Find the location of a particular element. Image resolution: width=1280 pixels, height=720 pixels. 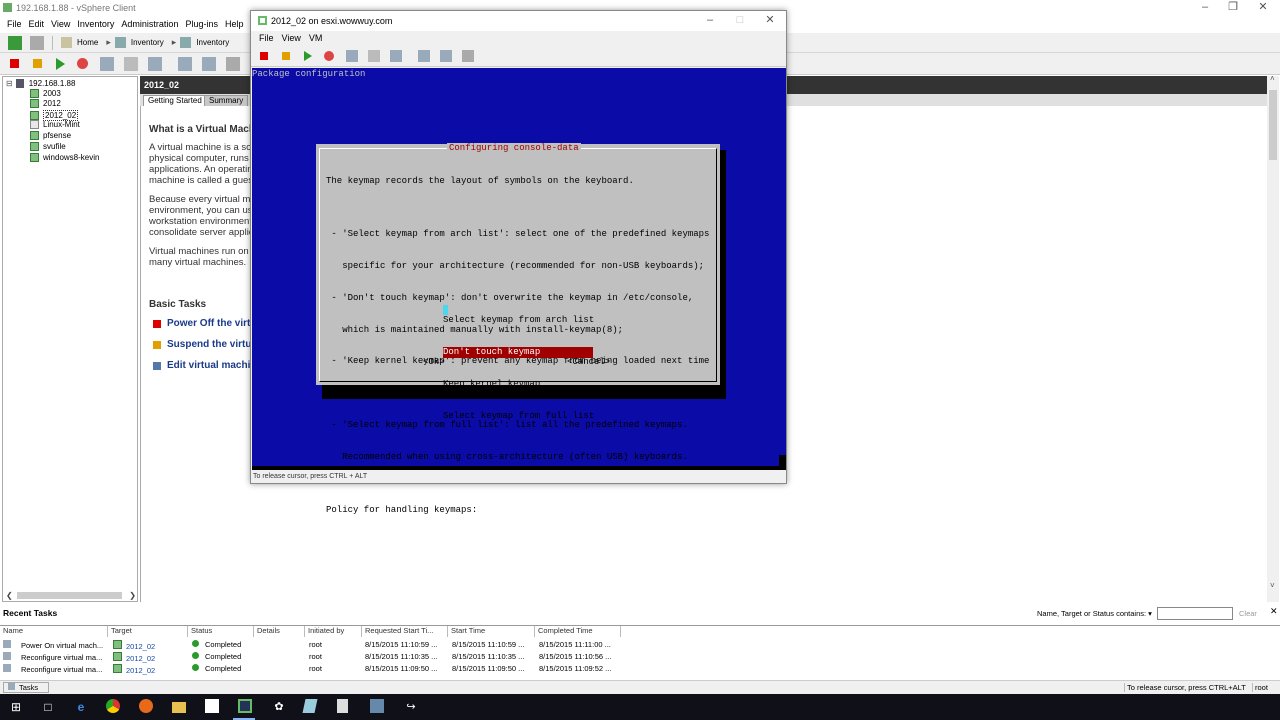

option-select-arch: Select keymap from arch list is located at coordinates (518, 320).